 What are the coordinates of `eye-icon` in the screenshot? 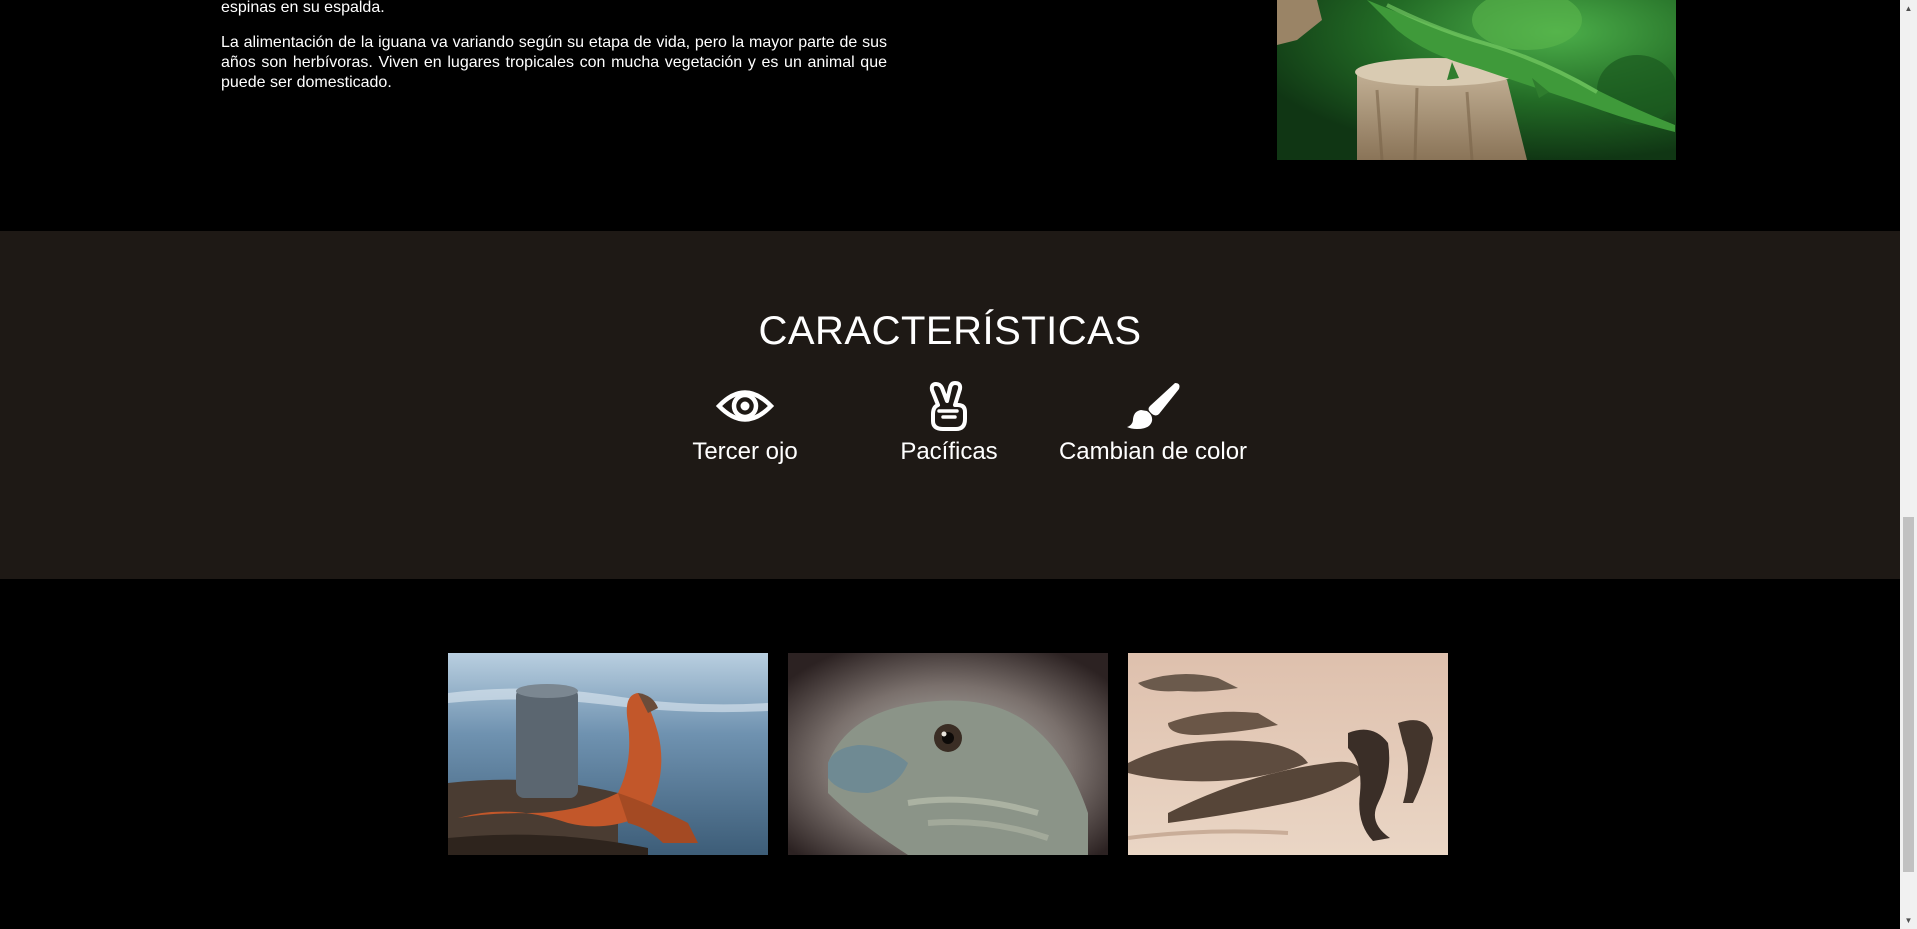 It's located at (745, 406).